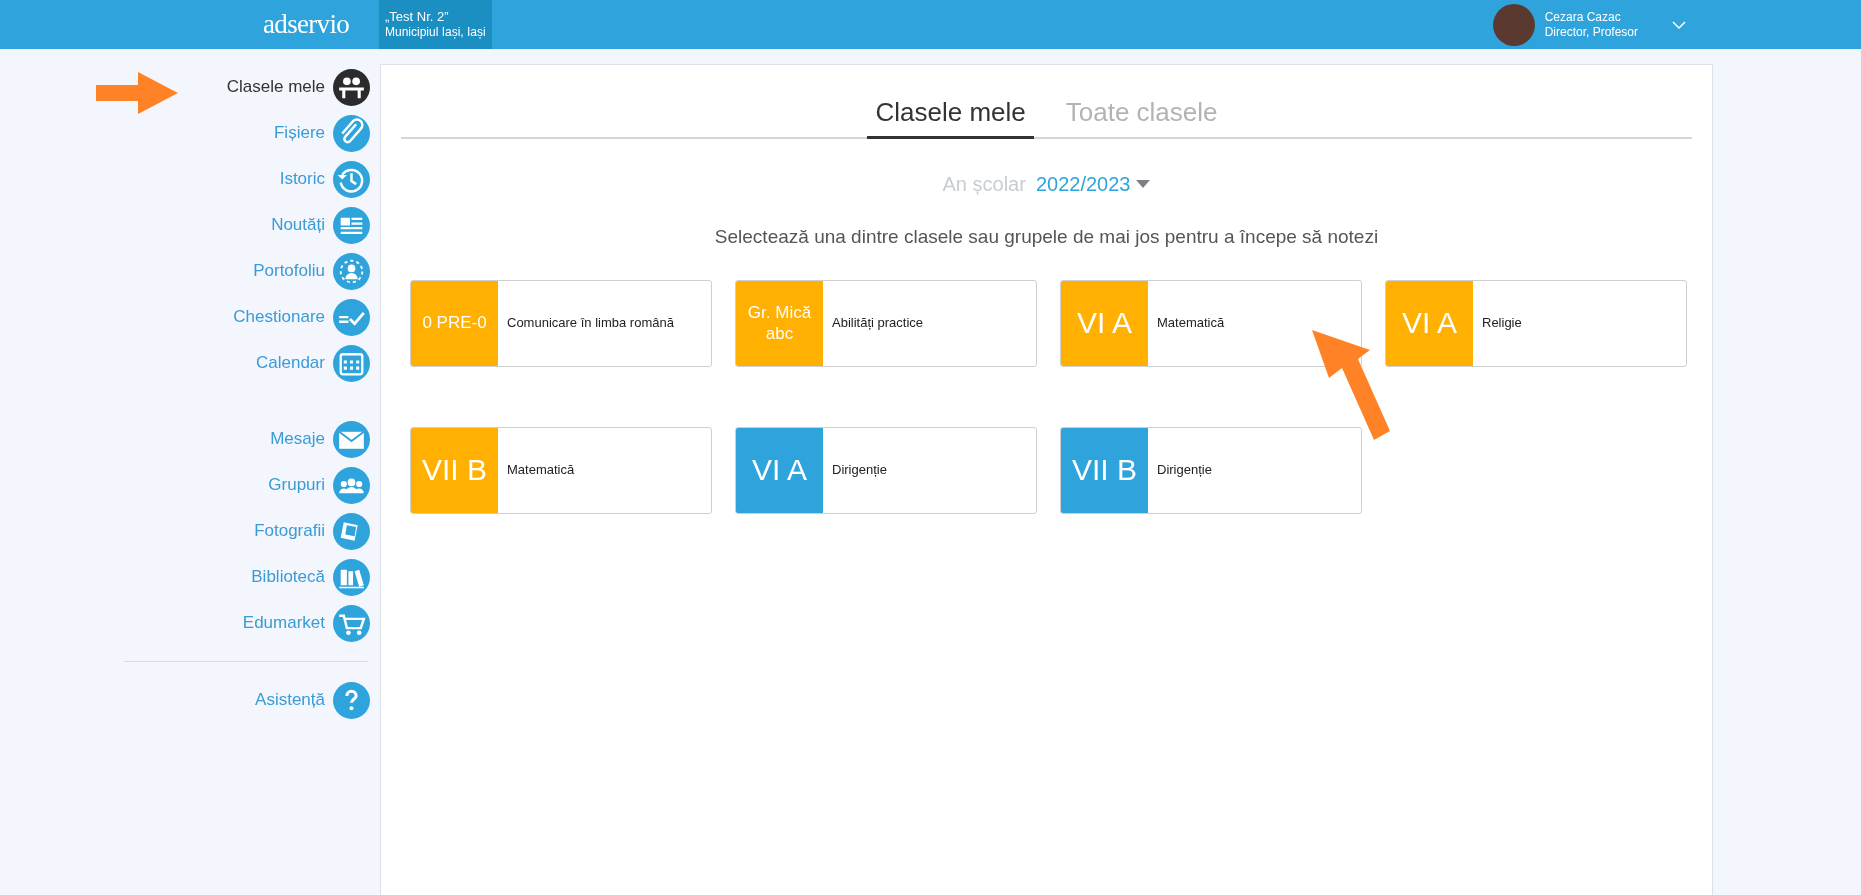 This screenshot has height=895, width=1861. I want to click on books-icon, so click(351, 577).